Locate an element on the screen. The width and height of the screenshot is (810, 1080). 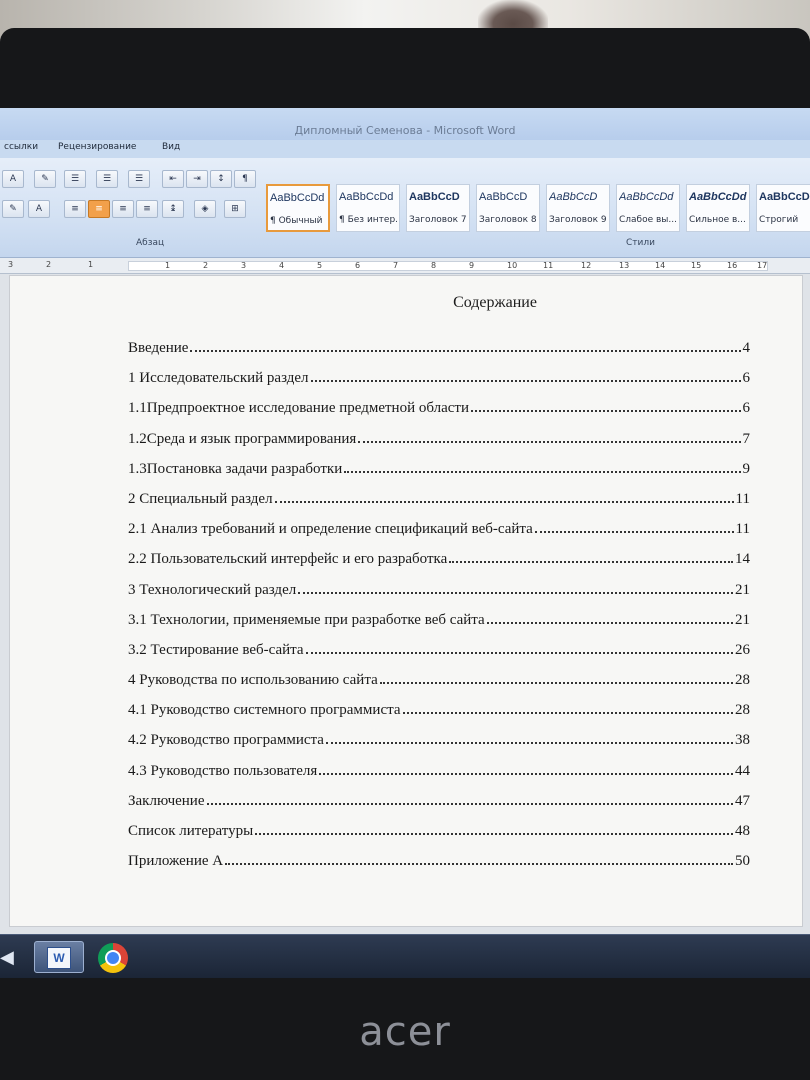
highlight-color-icon: ✎ is located at coordinates (13, 209).